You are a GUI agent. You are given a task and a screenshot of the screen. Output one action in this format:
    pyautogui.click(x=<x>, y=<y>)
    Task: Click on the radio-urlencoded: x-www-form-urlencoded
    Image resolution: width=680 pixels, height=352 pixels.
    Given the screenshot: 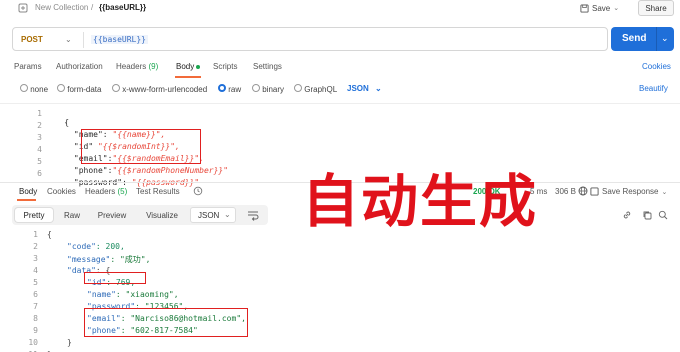 What is the action you would take?
    pyautogui.click(x=159, y=90)
    